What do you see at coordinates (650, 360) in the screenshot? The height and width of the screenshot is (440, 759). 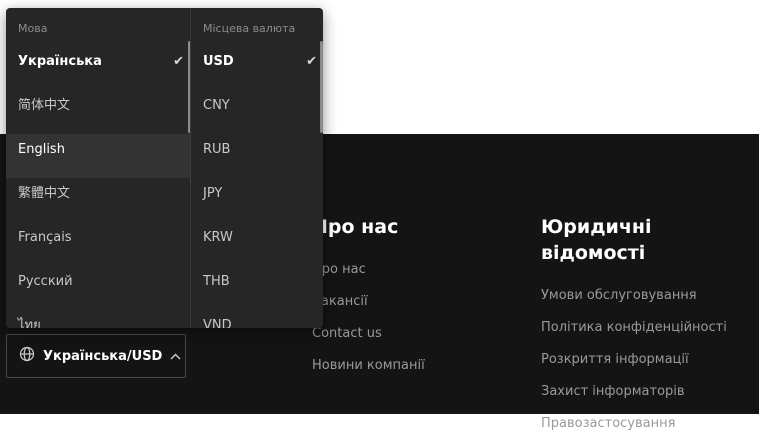 I see `footer-link-disclosure: Розкриття інформації` at bounding box center [650, 360].